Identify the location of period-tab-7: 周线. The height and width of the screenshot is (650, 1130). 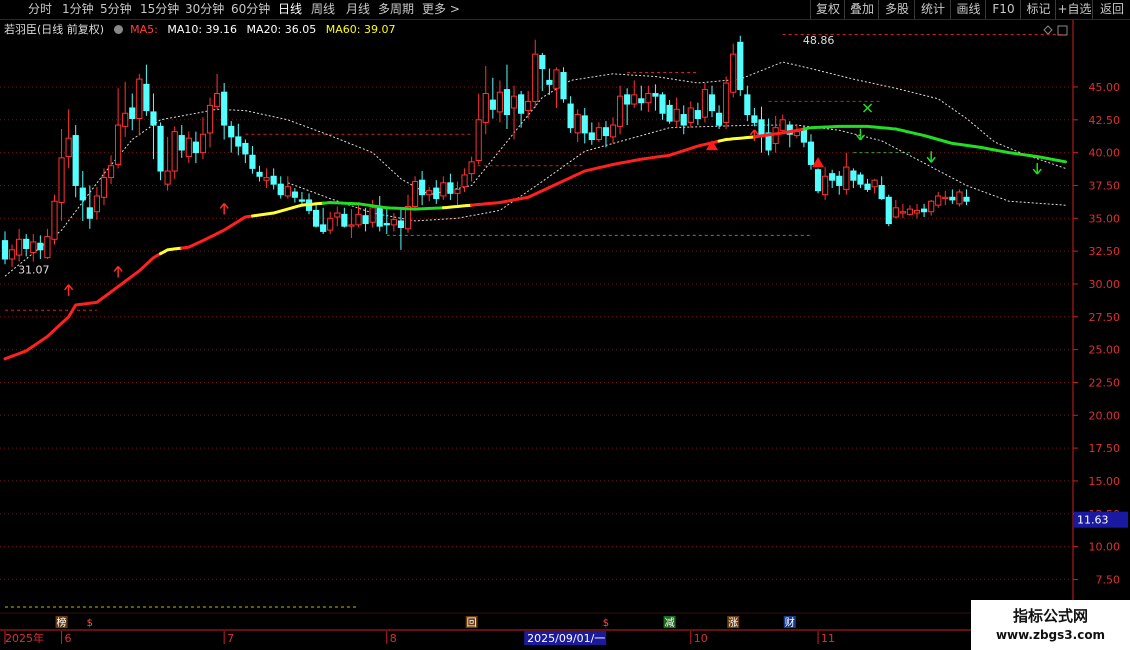
(323, 9).